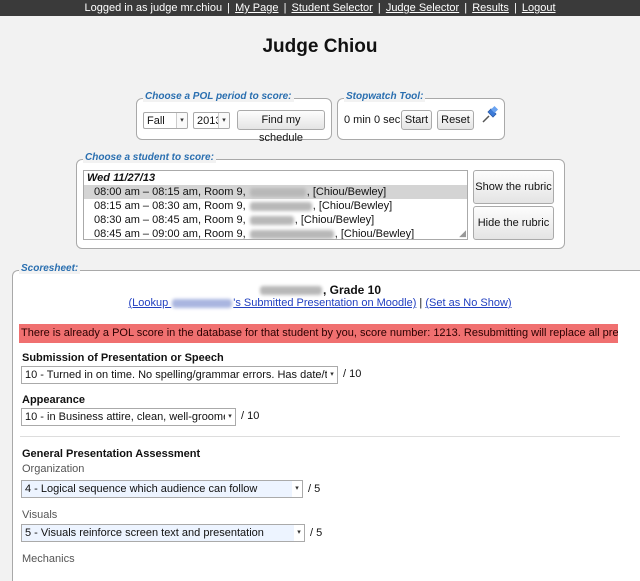  I want to click on season-select-value: Fall, so click(156, 121).